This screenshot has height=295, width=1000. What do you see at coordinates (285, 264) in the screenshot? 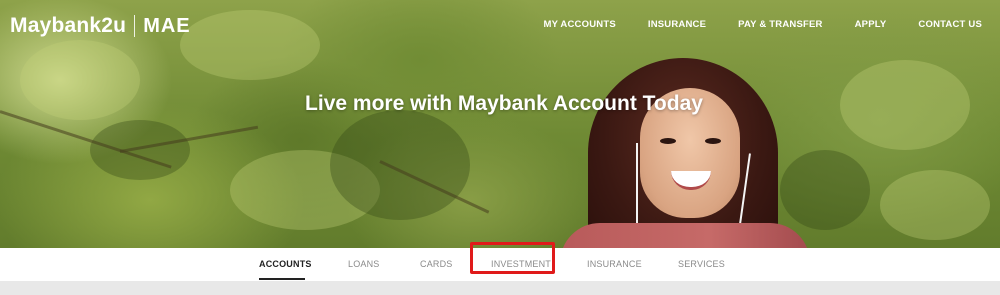
I see `tab-accounts: ACCOUNTS` at bounding box center [285, 264].